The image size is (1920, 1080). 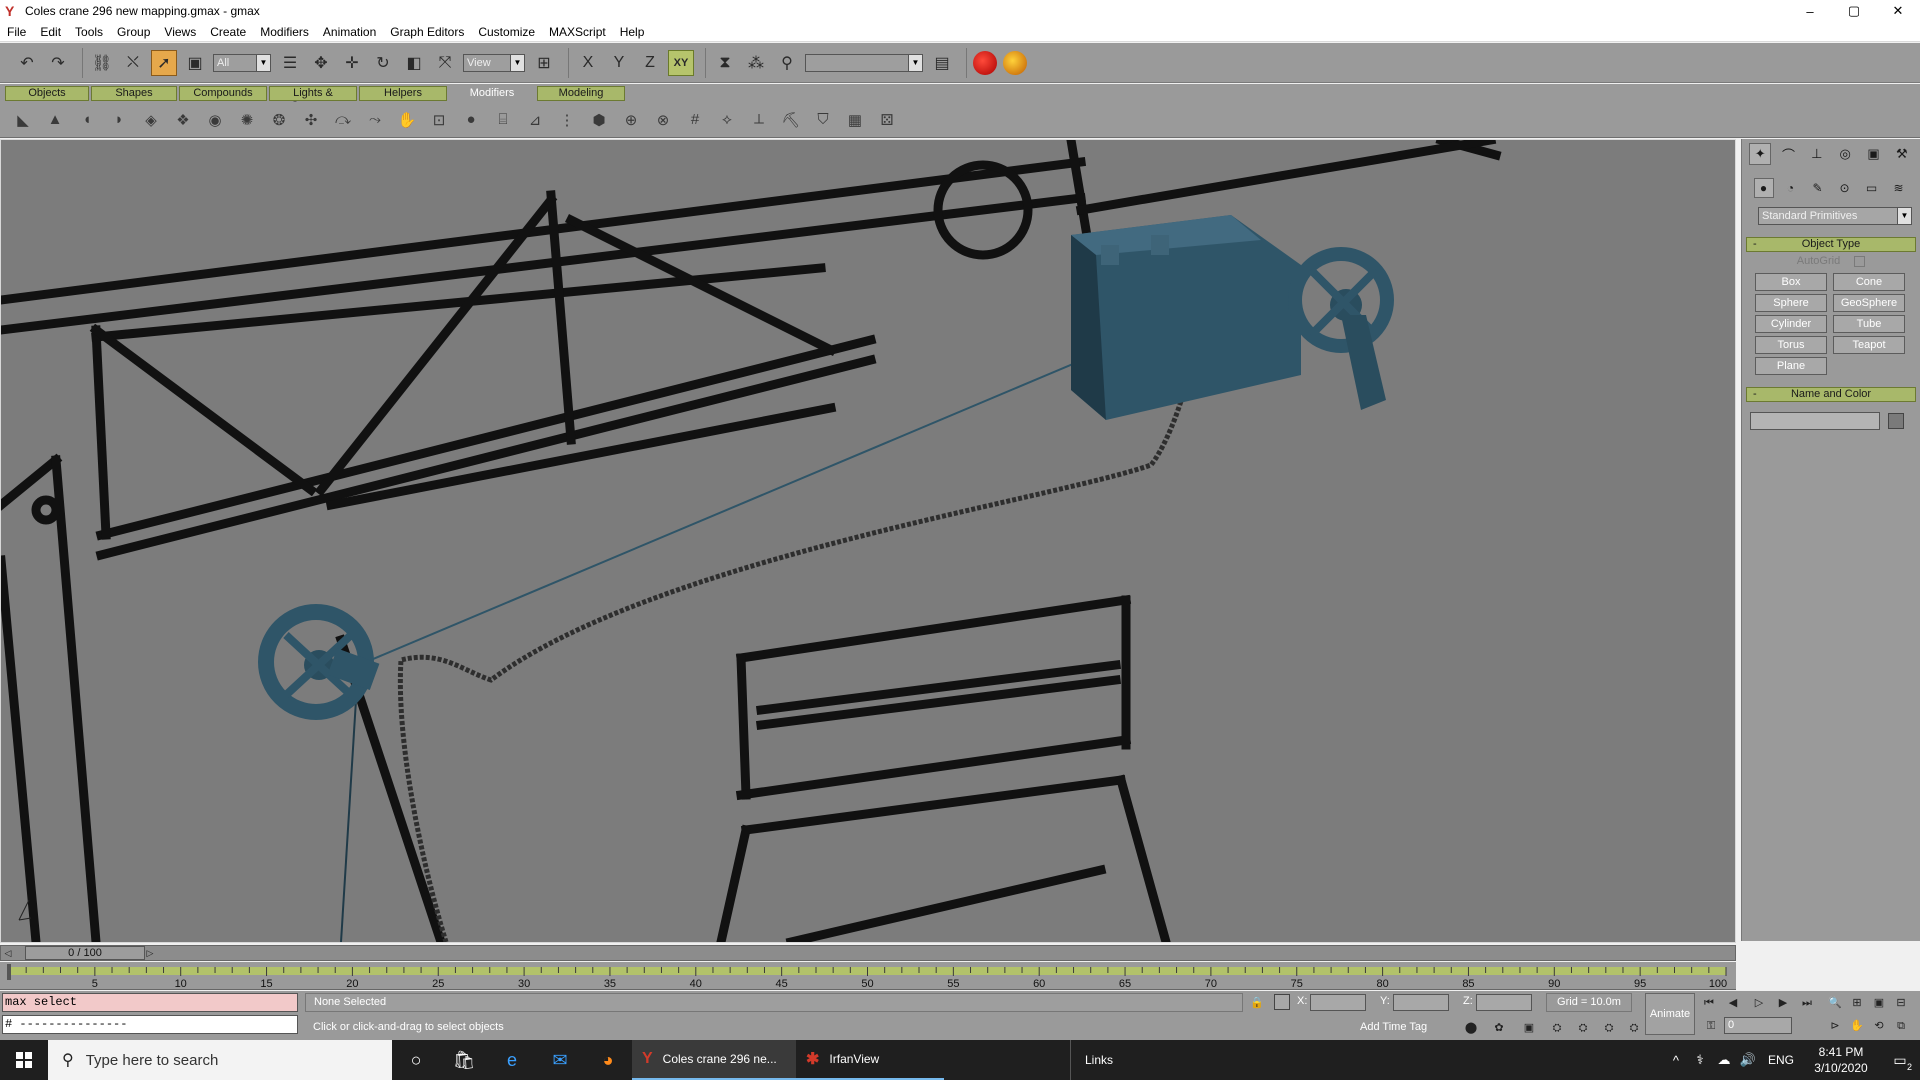 What do you see at coordinates (164, 62) in the screenshot?
I see `select-object-icon: ➚` at bounding box center [164, 62].